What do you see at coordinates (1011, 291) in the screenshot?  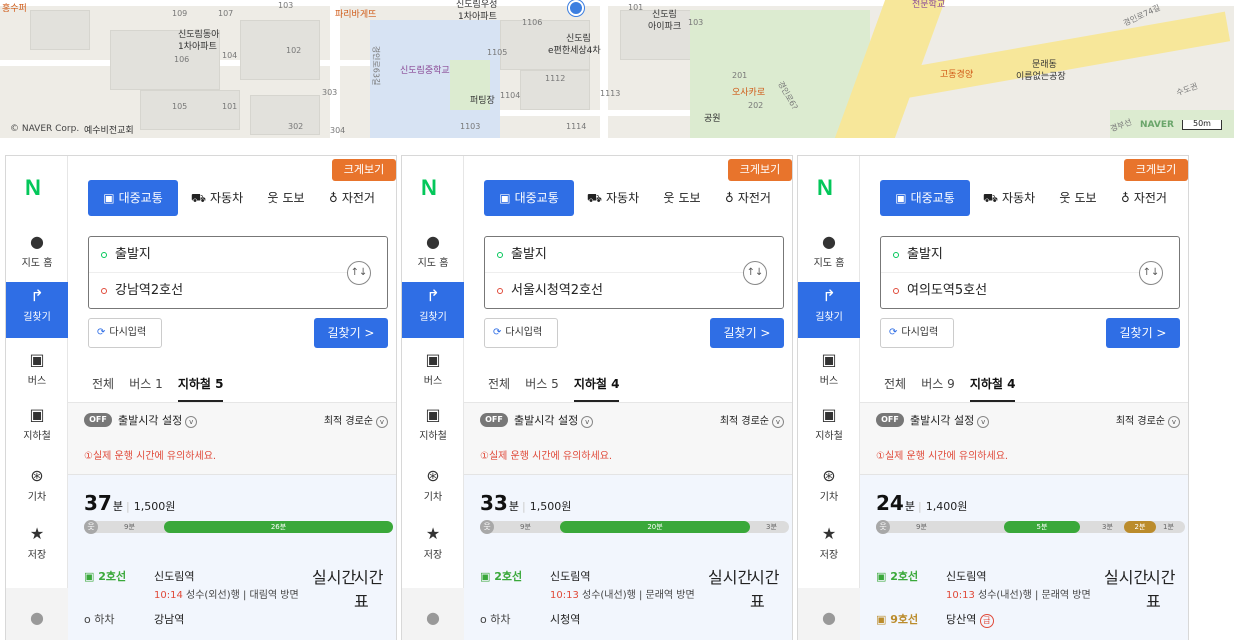 I see `end-input: 여의도역5호선` at bounding box center [1011, 291].